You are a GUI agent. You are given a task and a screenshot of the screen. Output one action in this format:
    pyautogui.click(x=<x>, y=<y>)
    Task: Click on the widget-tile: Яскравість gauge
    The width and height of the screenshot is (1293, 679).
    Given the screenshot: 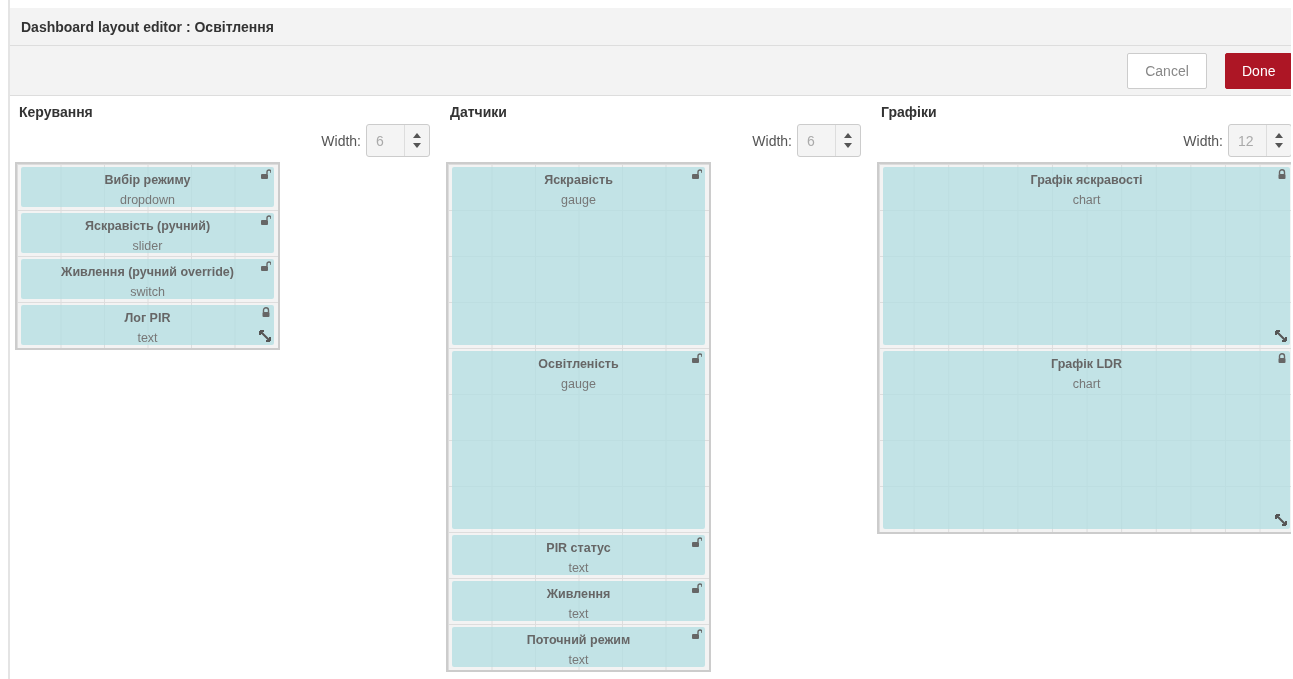 What is the action you would take?
    pyautogui.click(x=578, y=256)
    